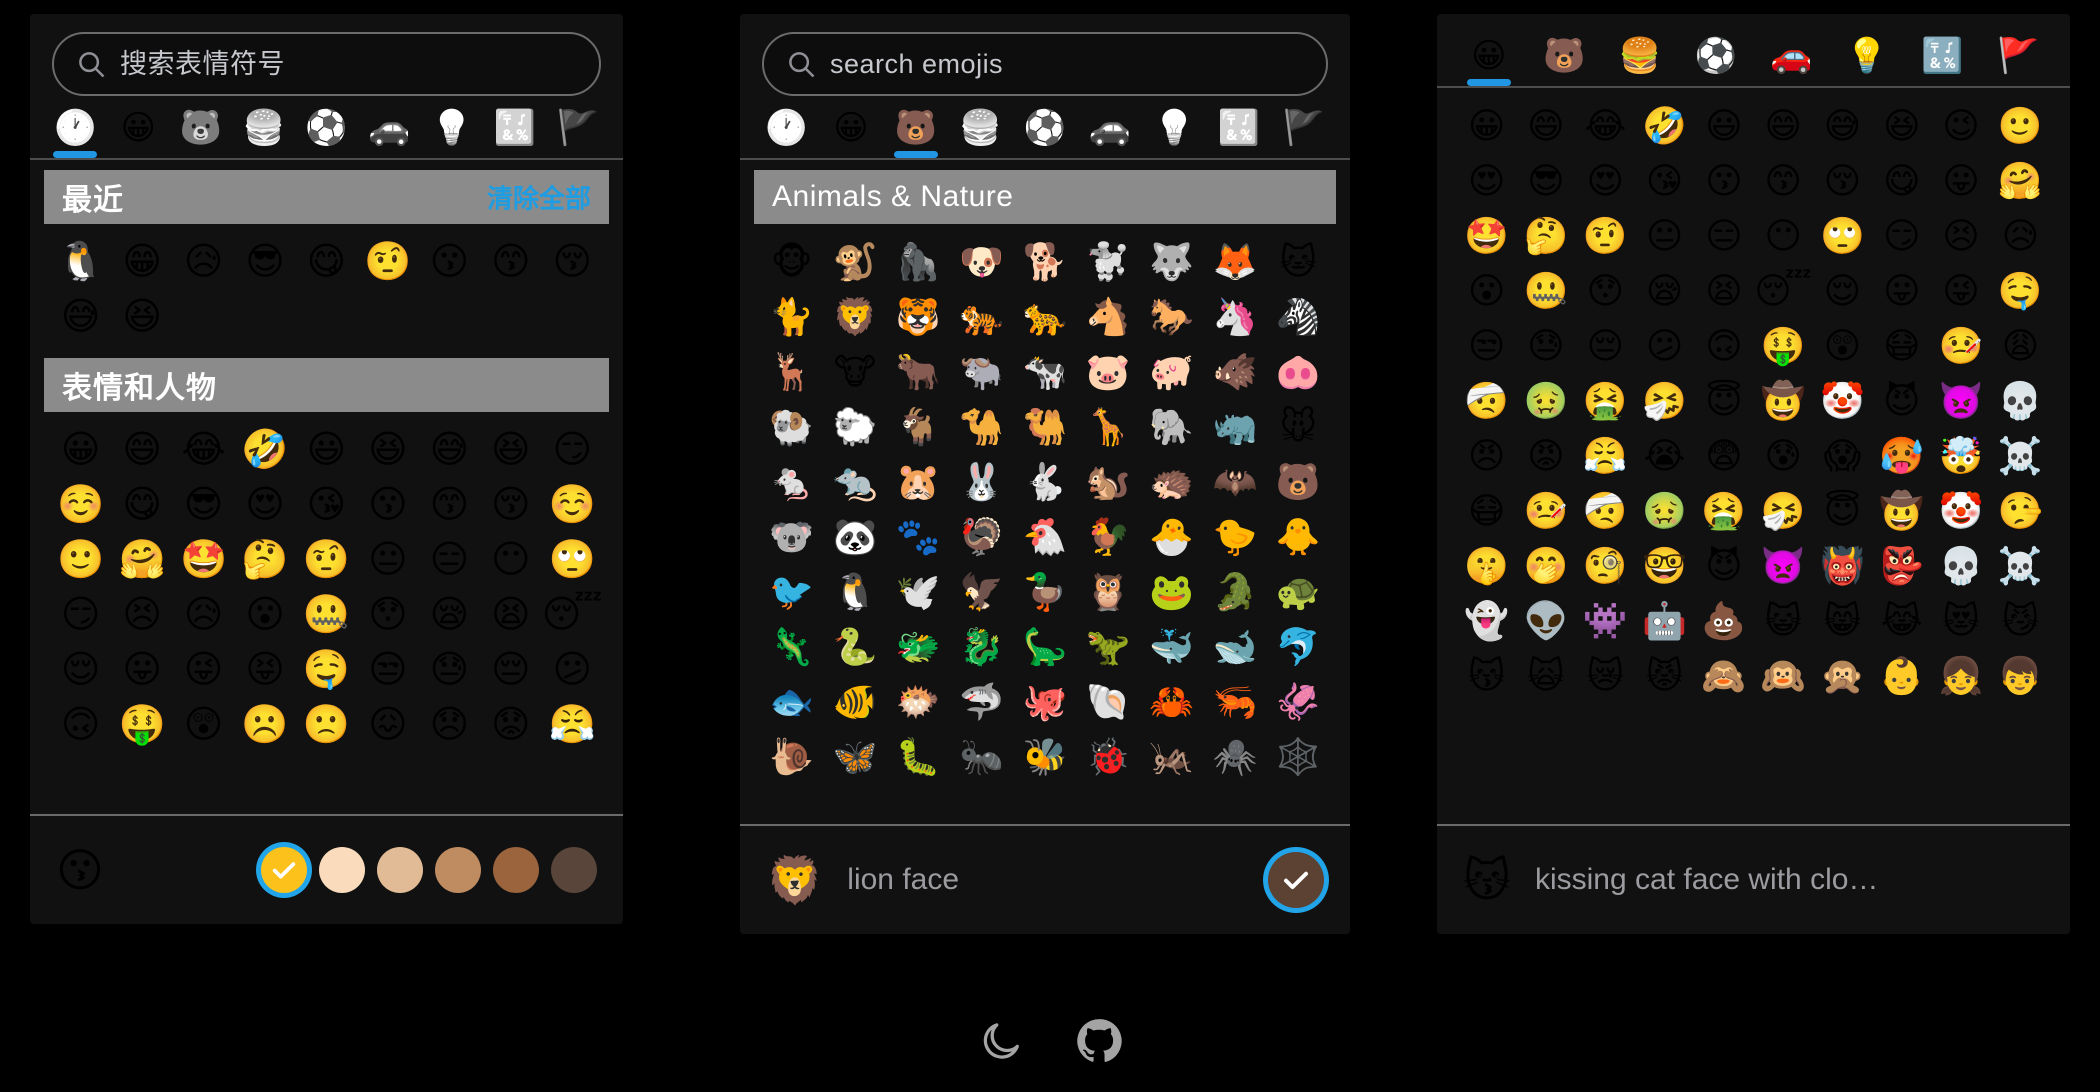 The width and height of the screenshot is (2100, 1092). I want to click on emoji-cell: 🙃, so click(80, 724).